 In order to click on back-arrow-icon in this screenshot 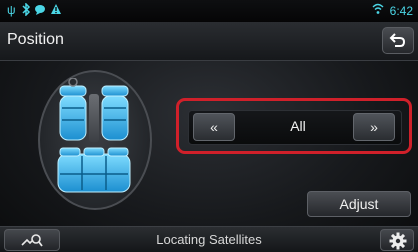, I will do `click(397, 40)`.